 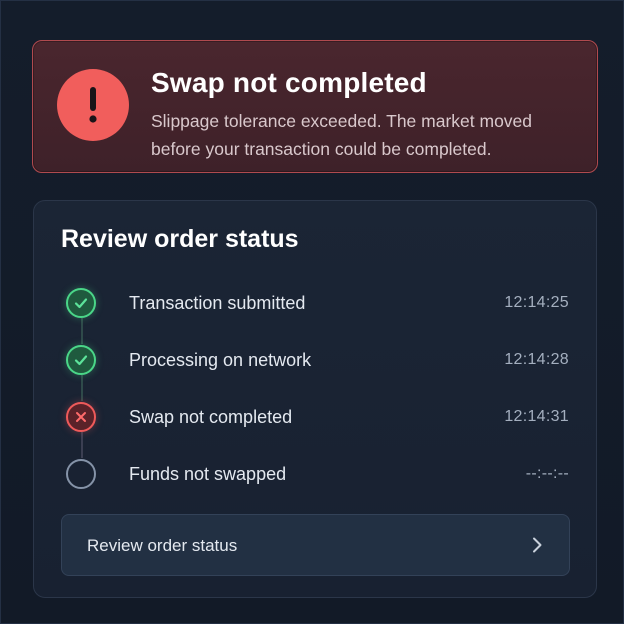 What do you see at coordinates (536, 359) in the screenshot?
I see `step-timestamp: 12:14:28` at bounding box center [536, 359].